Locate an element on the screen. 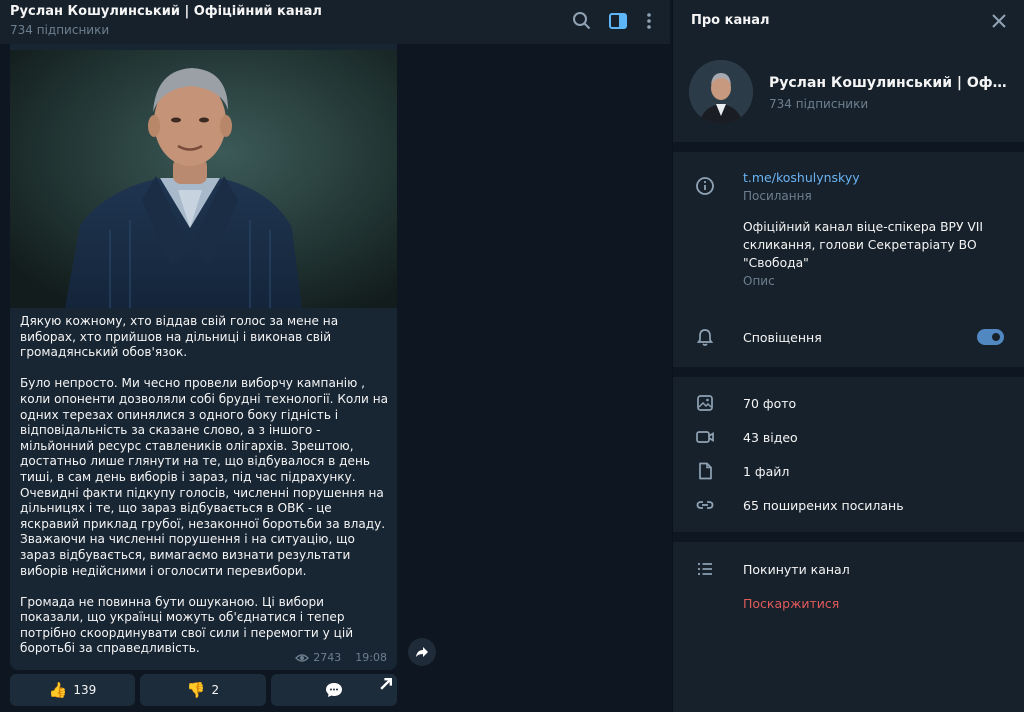 This screenshot has width=1024, height=712. file-icon is located at coordinates (705, 471).